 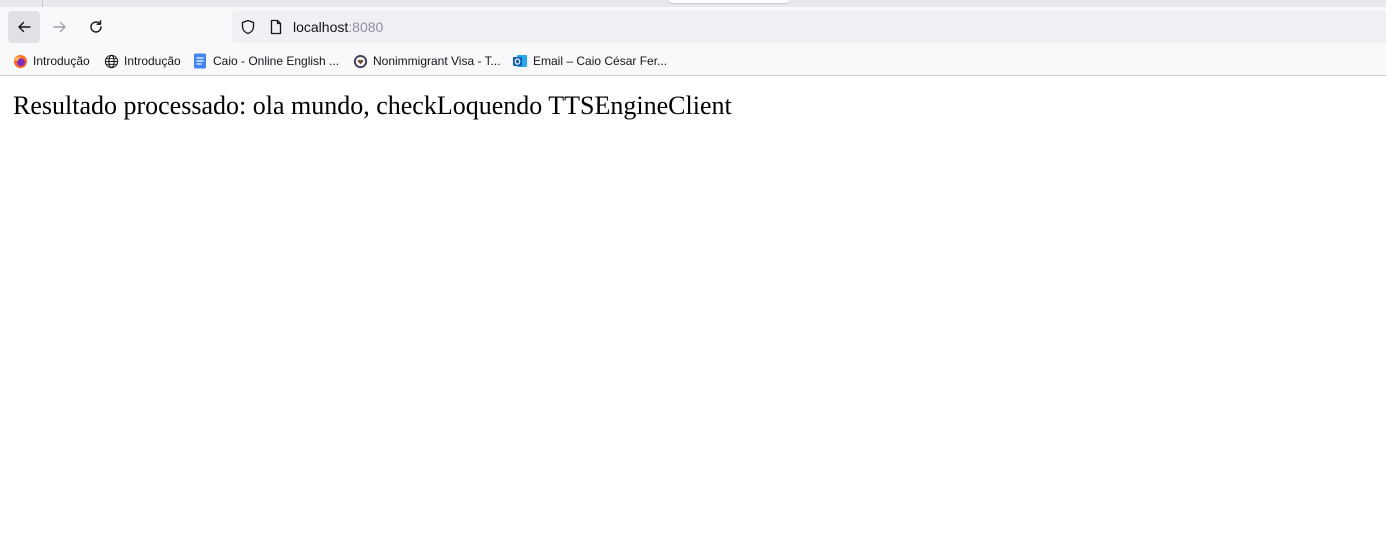 I want to click on us-seal-icon, so click(x=360, y=61).